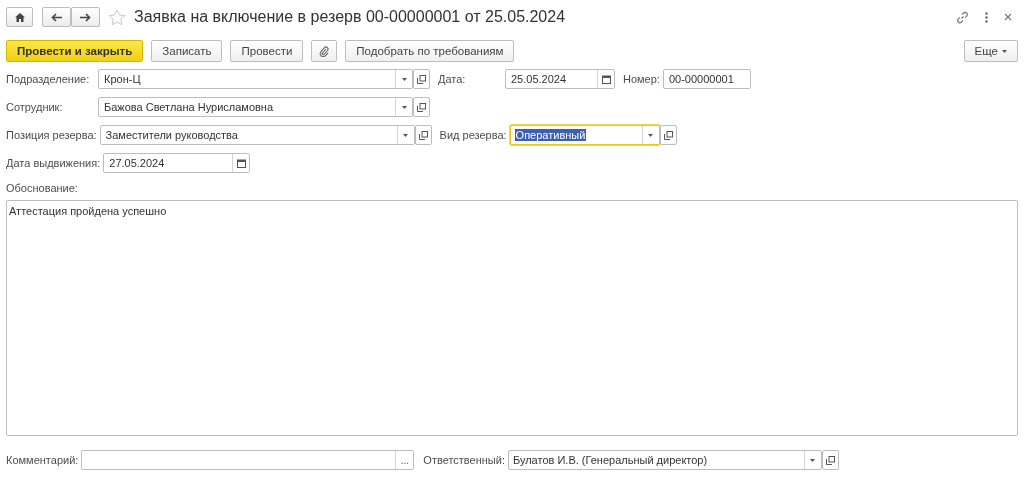 The height and width of the screenshot is (477, 1024). Describe the element at coordinates (350, 17) in the screenshot. I see `window-title: Заявка на включение в резерв 00-00000001 от 25.05.2024` at that location.